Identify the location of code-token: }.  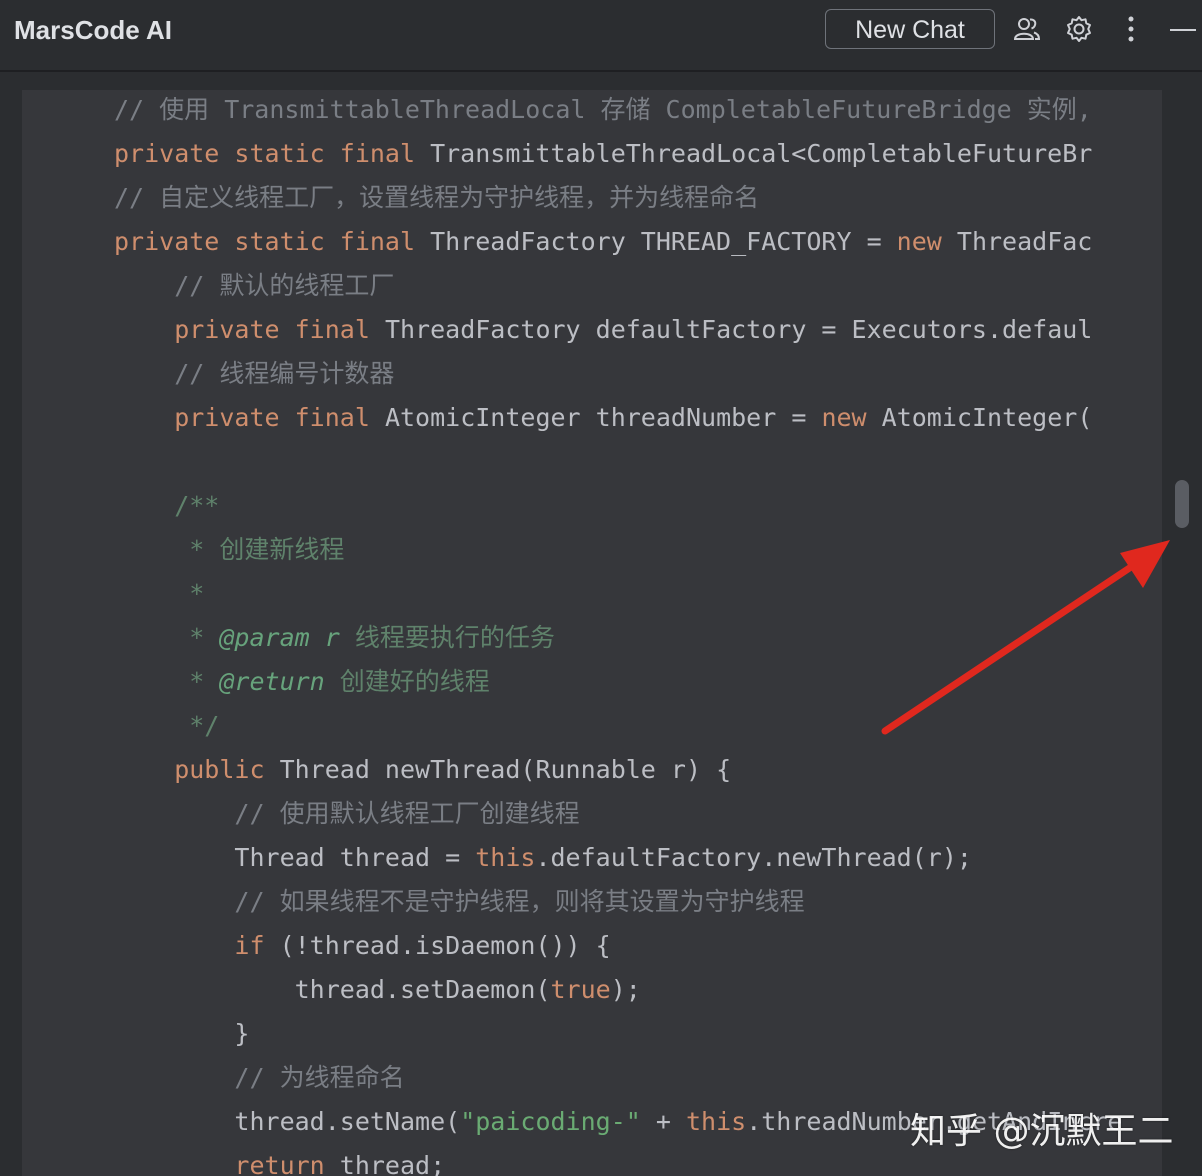
(182, 1033).